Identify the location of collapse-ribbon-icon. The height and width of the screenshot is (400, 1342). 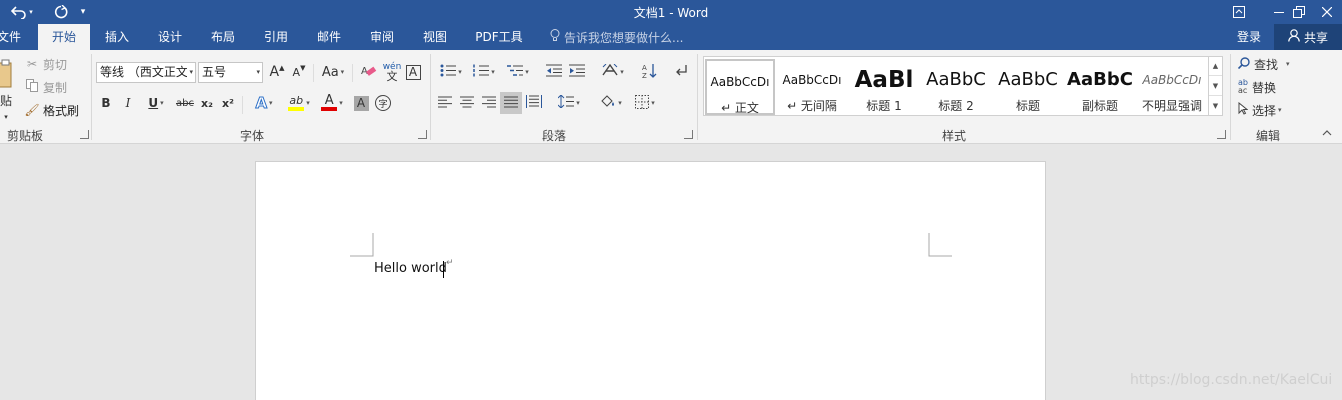
(1327, 133).